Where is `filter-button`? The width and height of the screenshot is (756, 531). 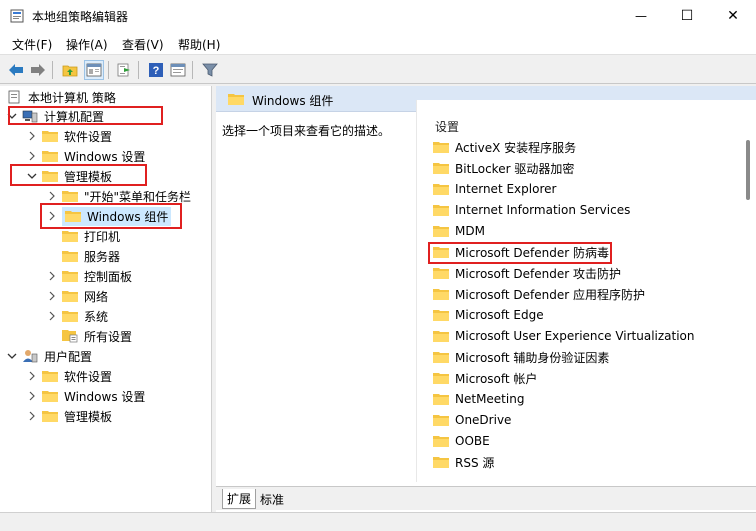
filter-button is located at coordinates (210, 70).